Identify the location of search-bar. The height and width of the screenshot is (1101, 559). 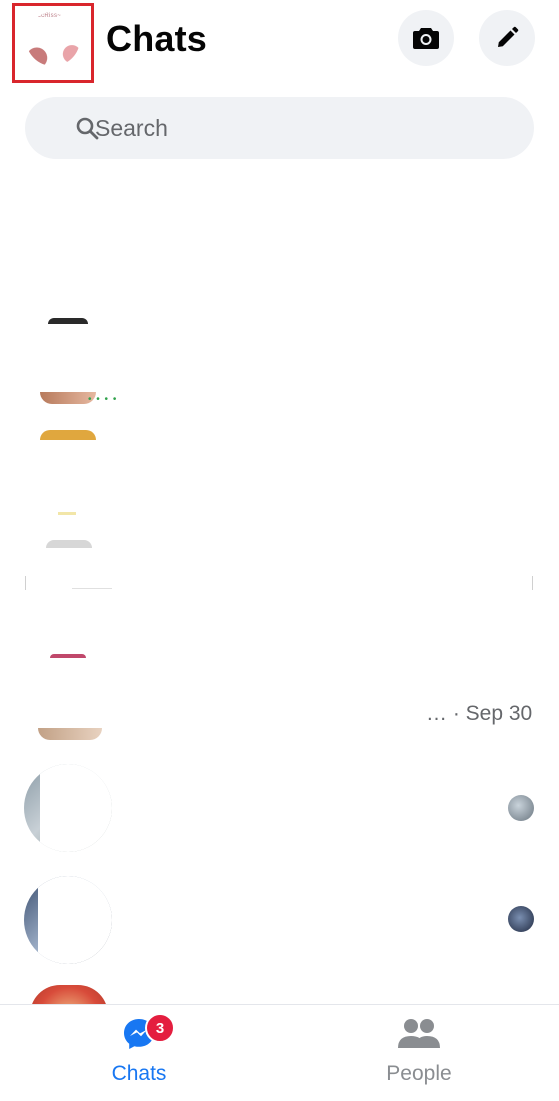
(279, 128).